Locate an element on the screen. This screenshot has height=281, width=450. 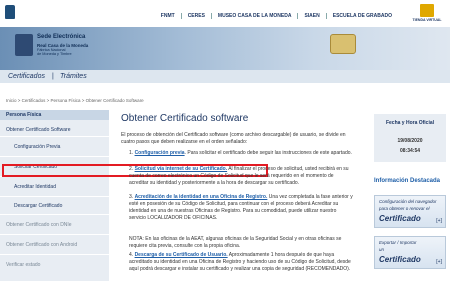
nav-escuela: ESCUELA DE GRABADO is located at coordinates (362, 16).